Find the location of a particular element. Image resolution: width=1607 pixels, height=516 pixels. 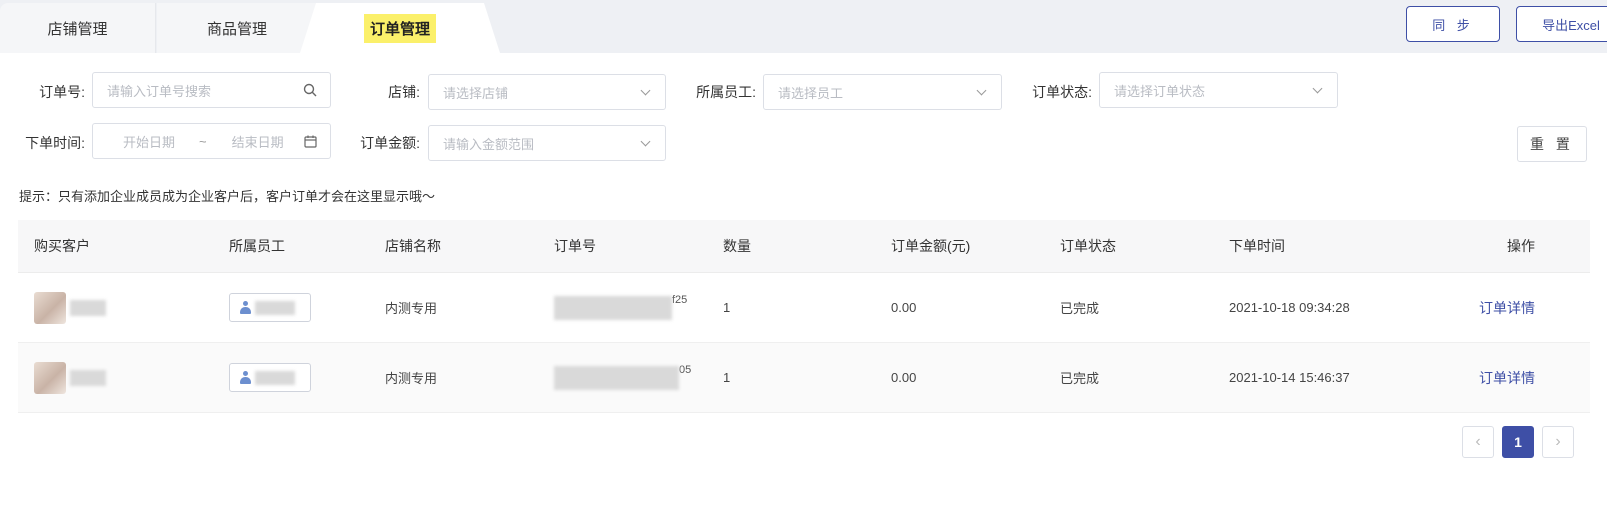

store-placeholder: 请选择店铺 is located at coordinates (476, 93).